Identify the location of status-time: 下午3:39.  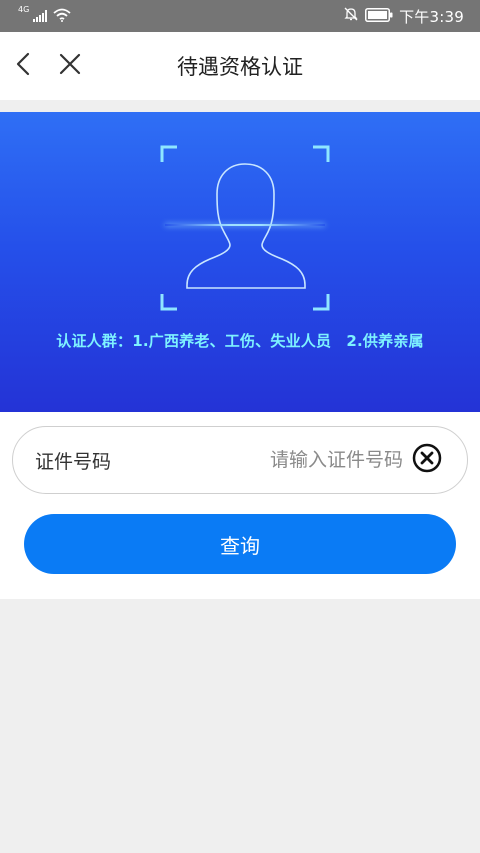
(431, 16).